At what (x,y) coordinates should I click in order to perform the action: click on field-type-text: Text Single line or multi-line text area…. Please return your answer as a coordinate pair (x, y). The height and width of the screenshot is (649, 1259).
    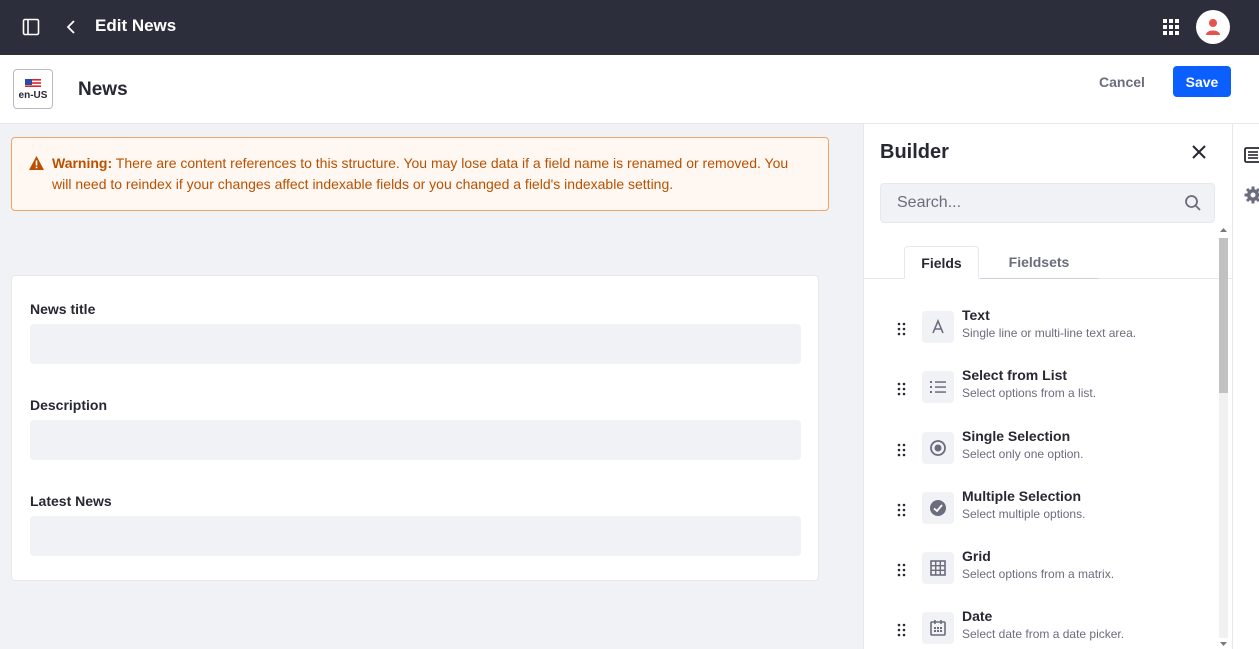
    Looking at the image, I should click on (1039, 332).